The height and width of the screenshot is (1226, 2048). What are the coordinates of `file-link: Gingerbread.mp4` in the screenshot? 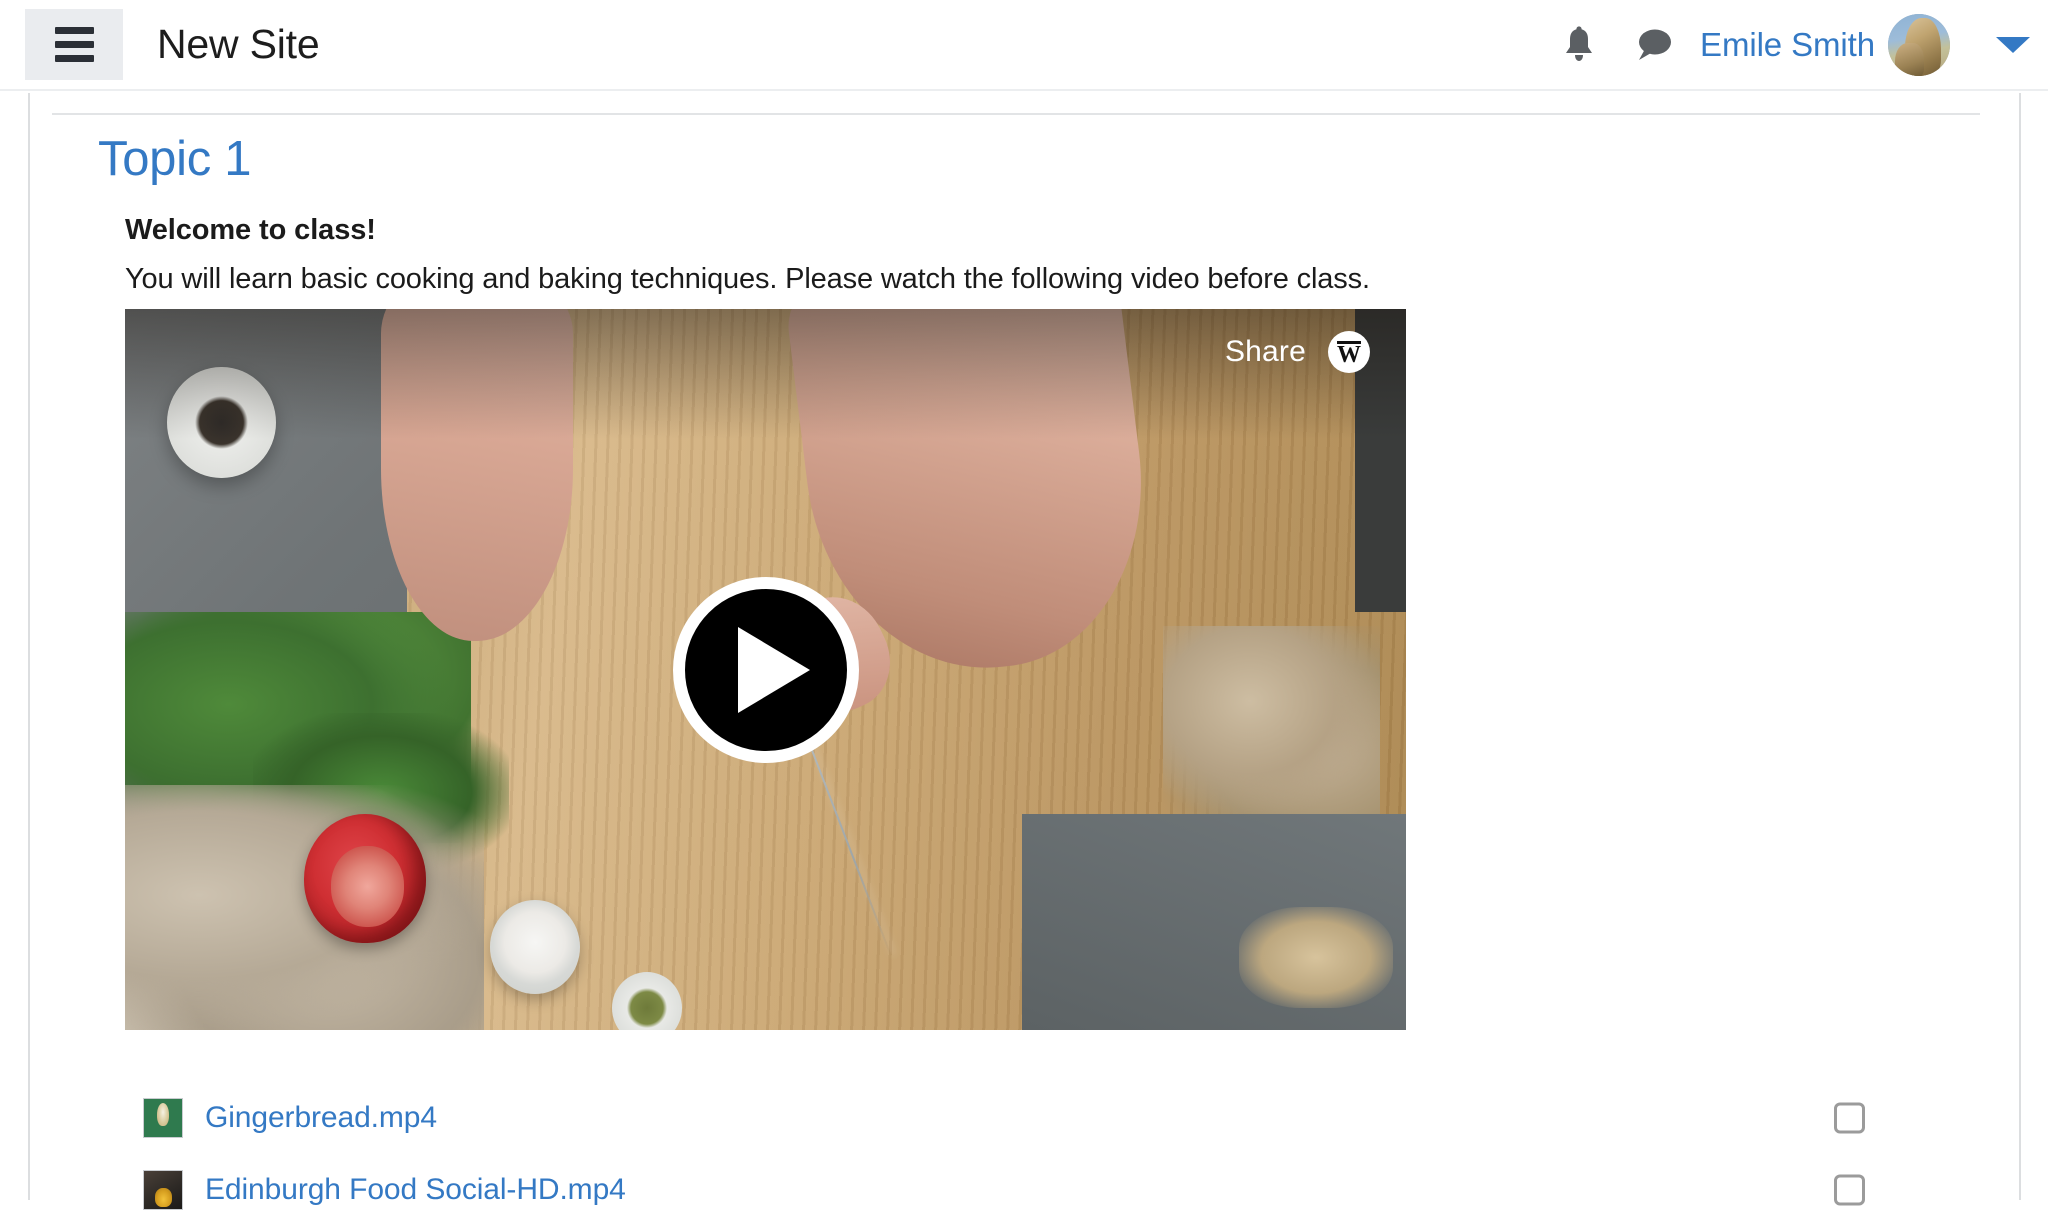 It's located at (321, 1118).